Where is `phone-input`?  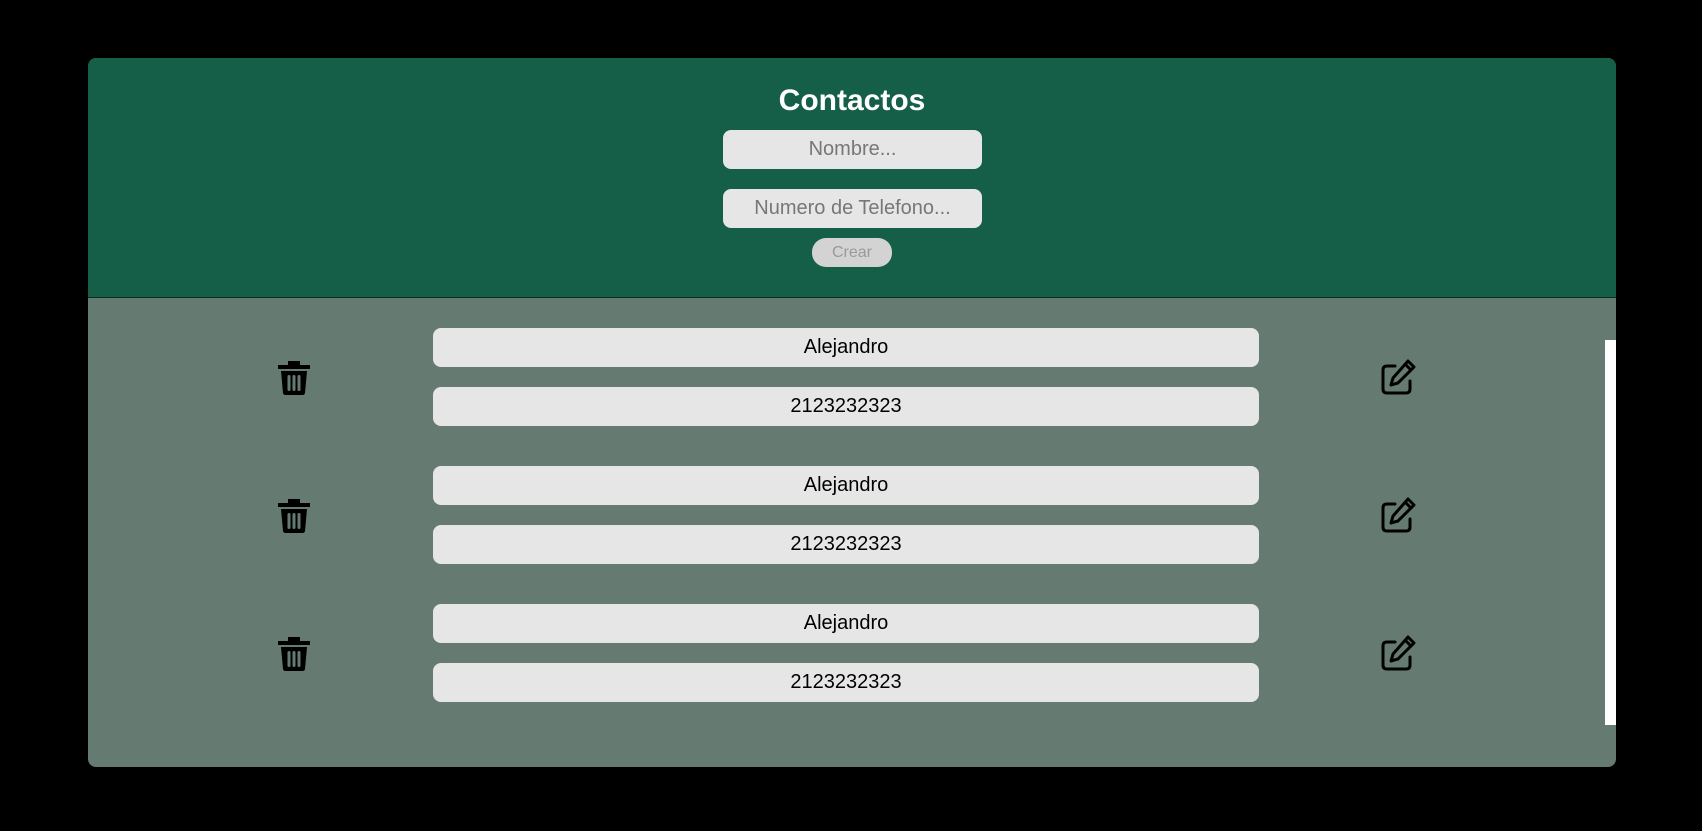 phone-input is located at coordinates (852, 208).